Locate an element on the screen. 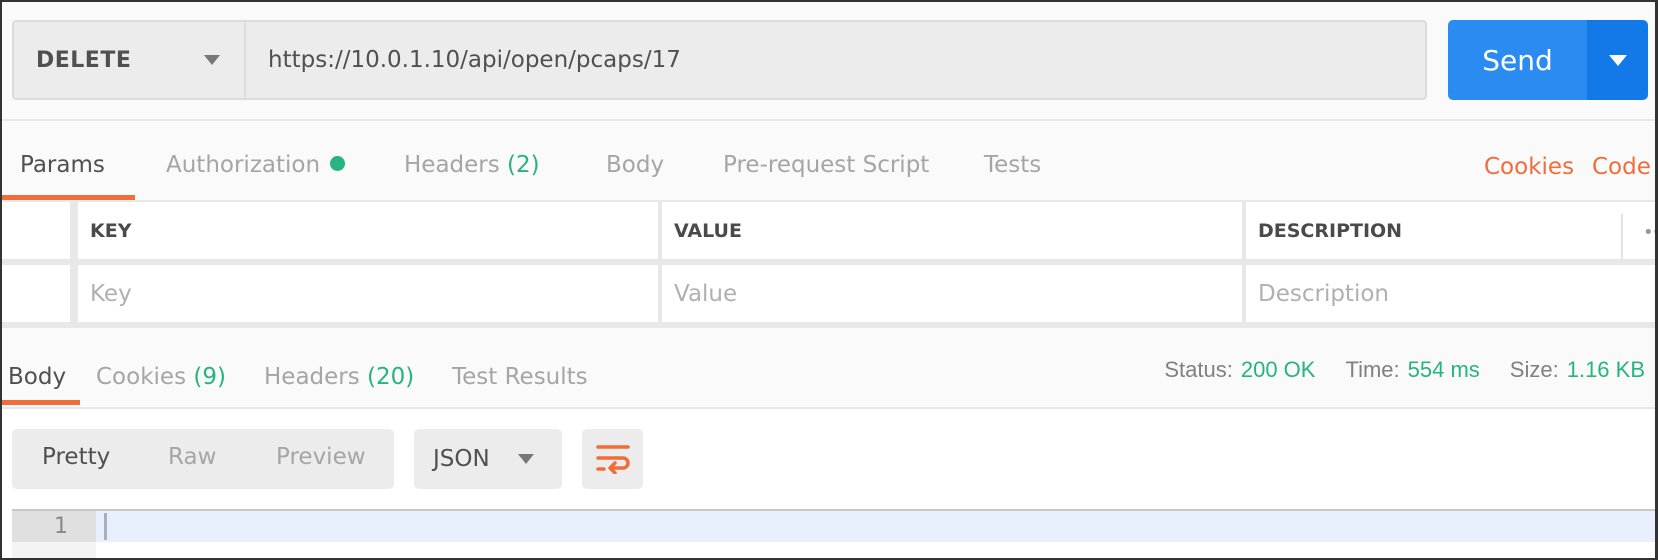 This screenshot has width=1658, height=560. method-label: DELETE is located at coordinates (84, 60).